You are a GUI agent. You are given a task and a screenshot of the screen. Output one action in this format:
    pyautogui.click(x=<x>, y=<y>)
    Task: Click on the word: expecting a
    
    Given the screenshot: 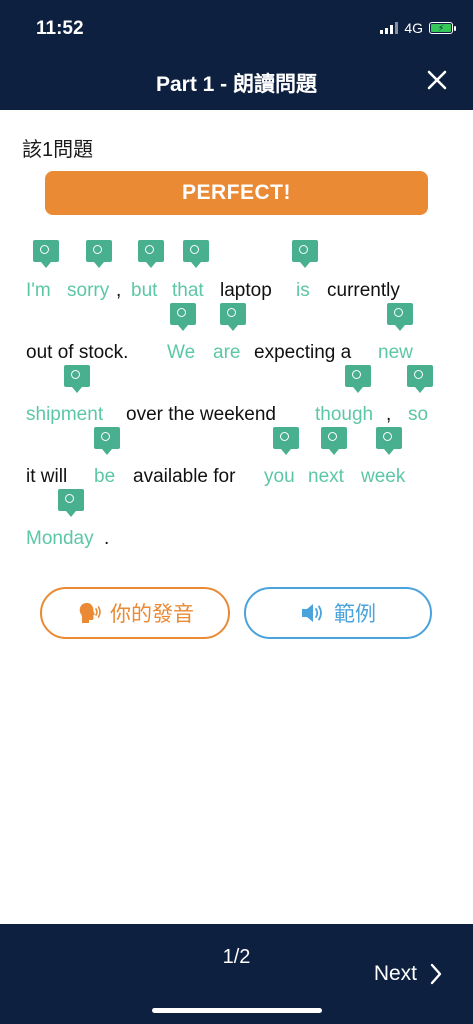 What is the action you would take?
    pyautogui.click(x=303, y=352)
    